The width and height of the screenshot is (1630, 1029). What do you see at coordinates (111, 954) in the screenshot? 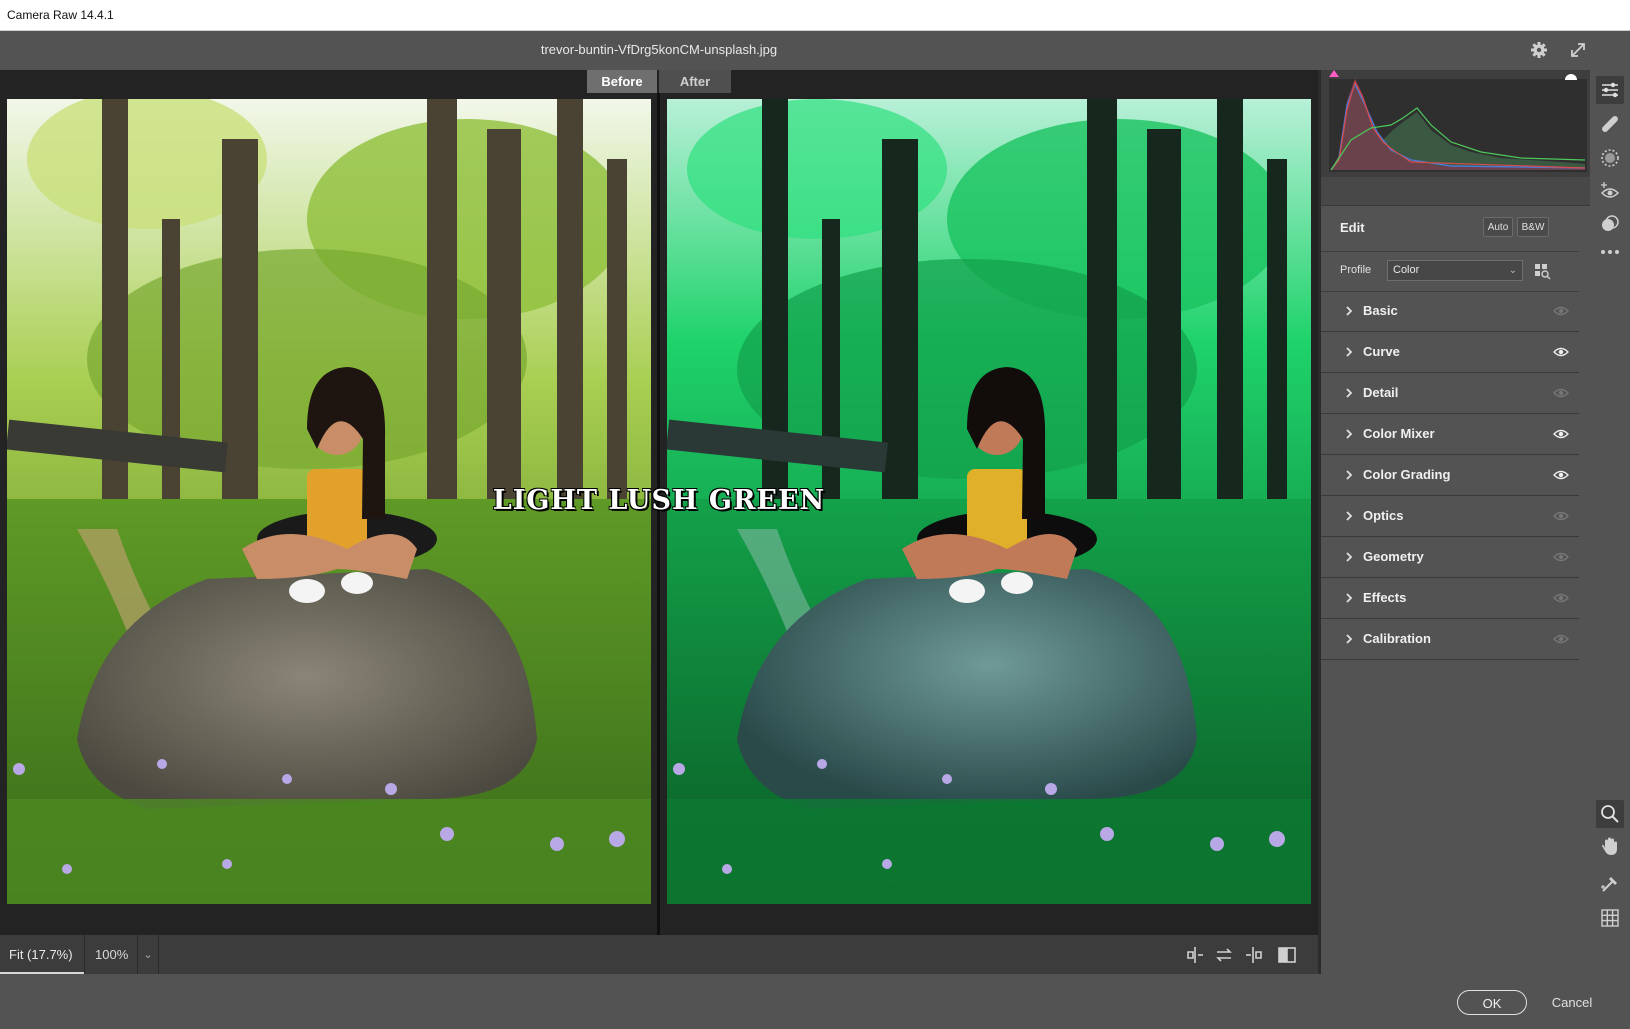
I see `zoom-100-button: 100%` at bounding box center [111, 954].